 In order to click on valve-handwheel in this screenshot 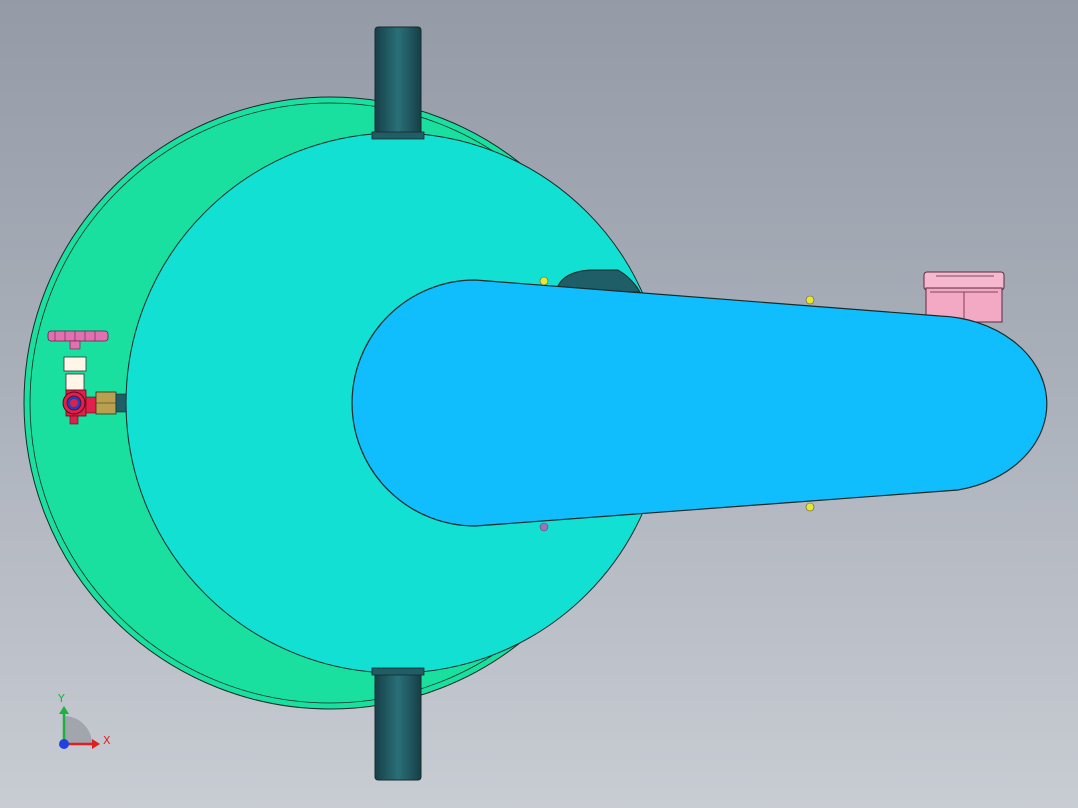, I will do `click(78, 336)`.